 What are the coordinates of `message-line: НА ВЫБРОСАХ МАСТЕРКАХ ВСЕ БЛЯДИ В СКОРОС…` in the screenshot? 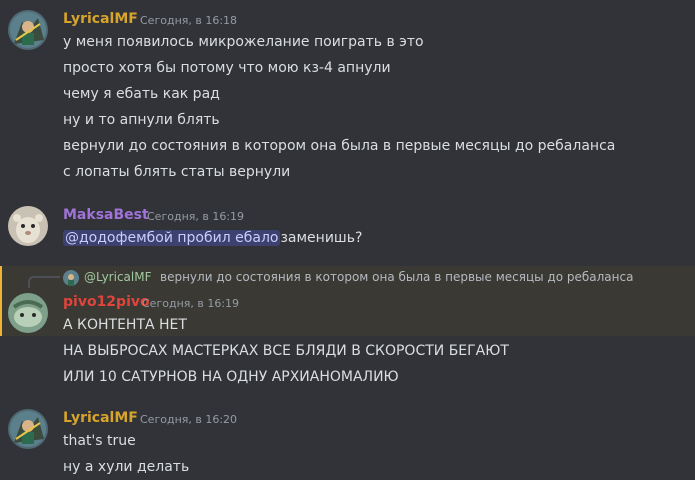 It's located at (286, 351).